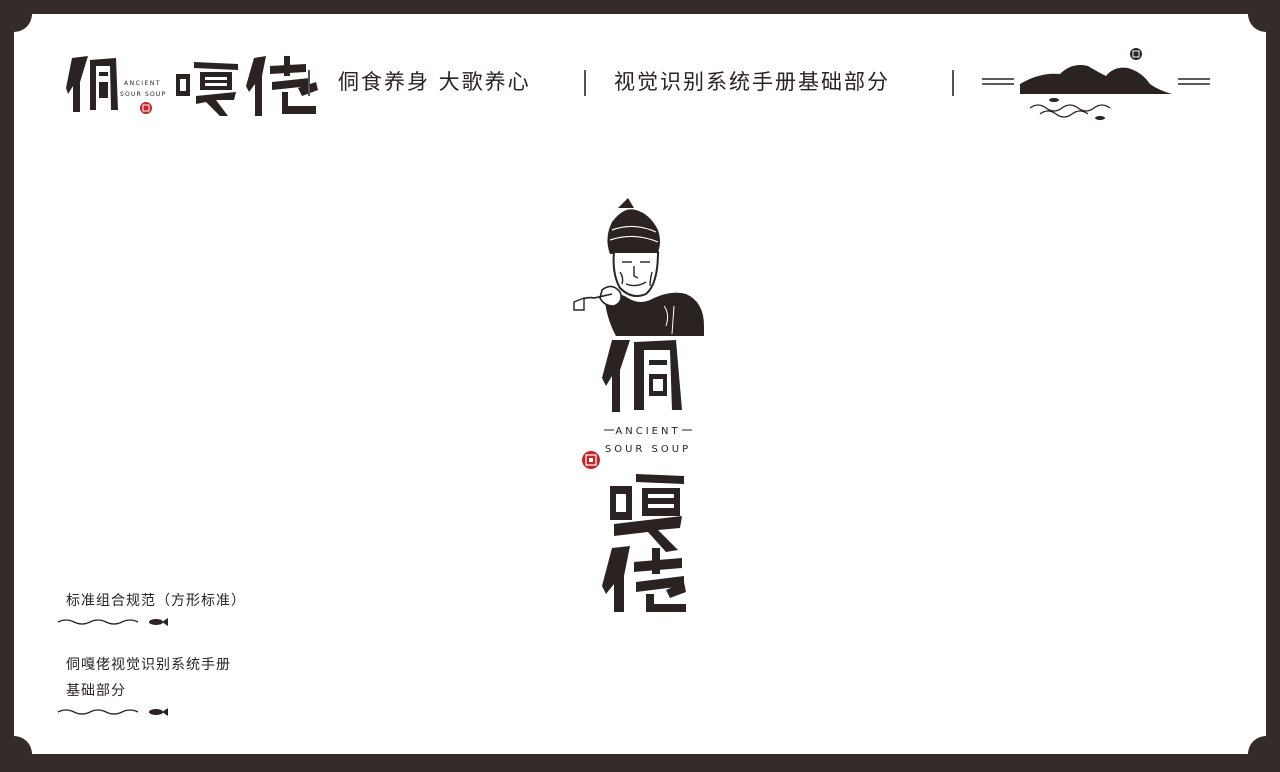  Describe the element at coordinates (148, 665) in the screenshot. I see `manual-name-line1: 侗嘎佬视觉识别系统手册` at that location.